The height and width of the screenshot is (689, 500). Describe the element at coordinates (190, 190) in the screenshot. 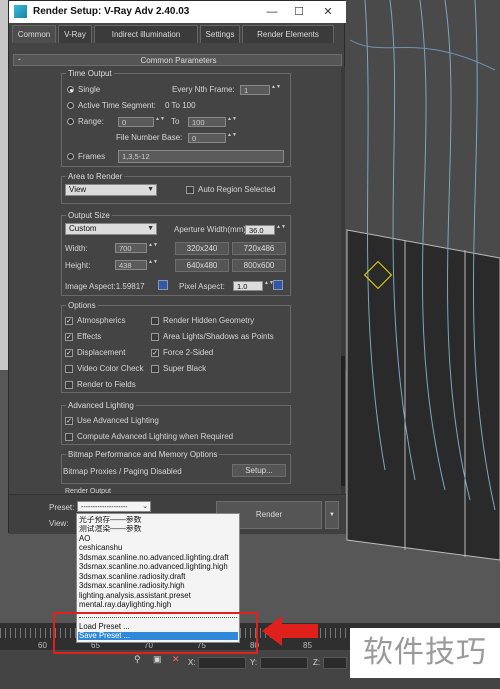

I see `auto-region-checkbox` at that location.